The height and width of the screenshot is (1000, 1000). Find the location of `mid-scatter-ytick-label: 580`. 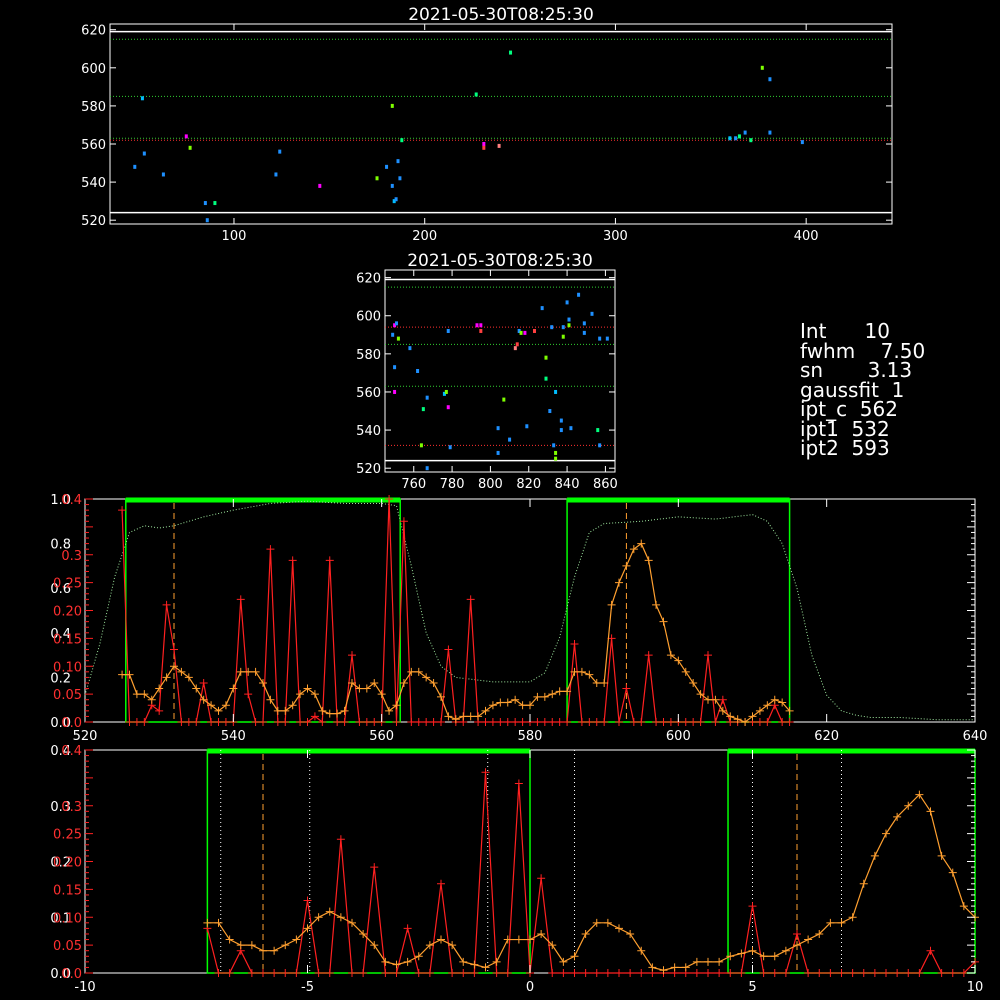

mid-scatter-ytick-label: 580 is located at coordinates (368, 355).